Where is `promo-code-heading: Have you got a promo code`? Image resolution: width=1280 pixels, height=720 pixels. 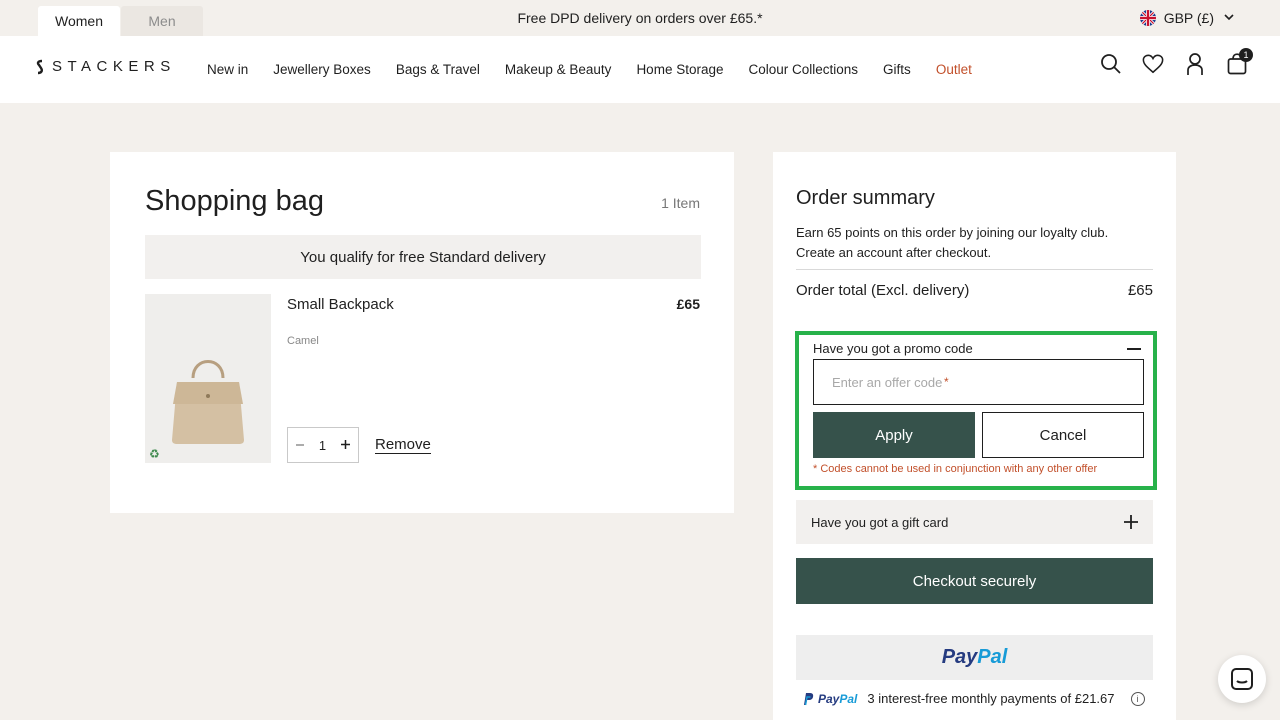
promo-code-heading: Have you got a promo code is located at coordinates (893, 348).